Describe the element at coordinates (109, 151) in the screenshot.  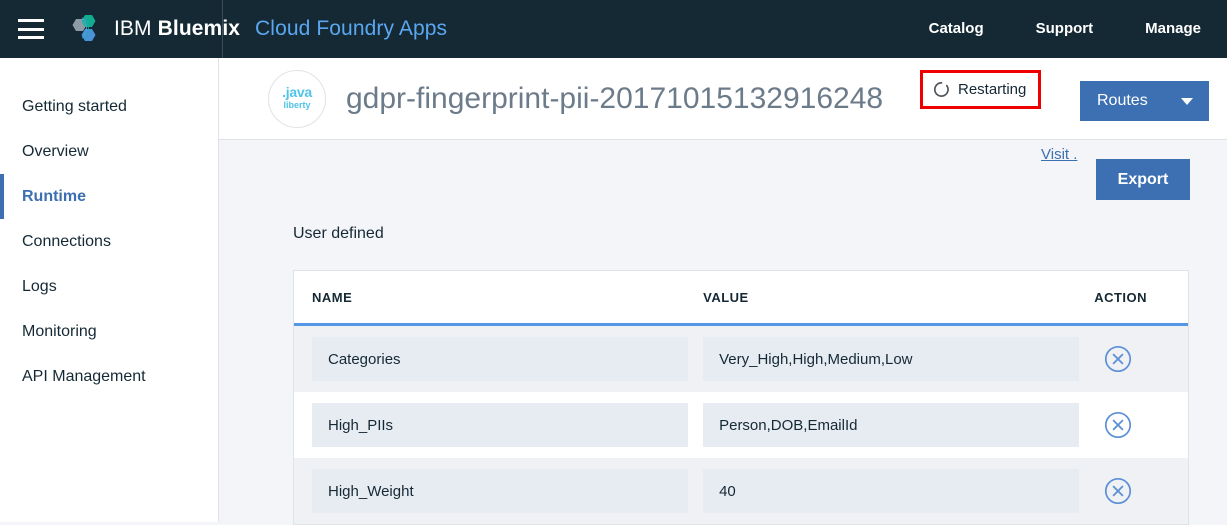
I see `sidebar-item-overview: Overview` at that location.